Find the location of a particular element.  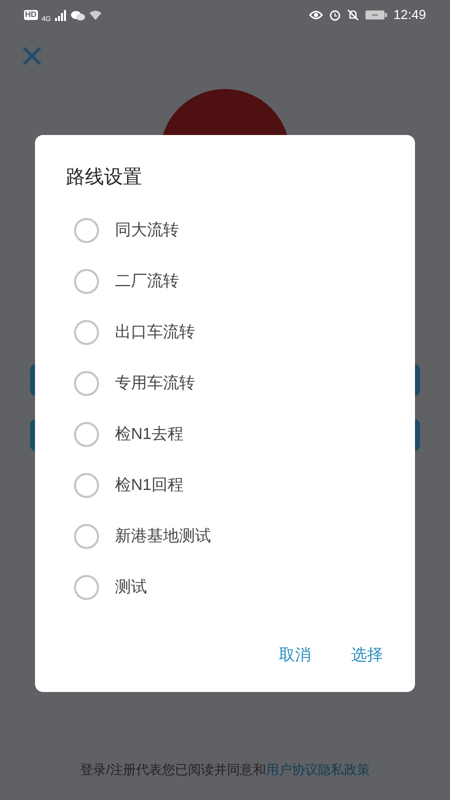

option-label: 测试 is located at coordinates (131, 588).